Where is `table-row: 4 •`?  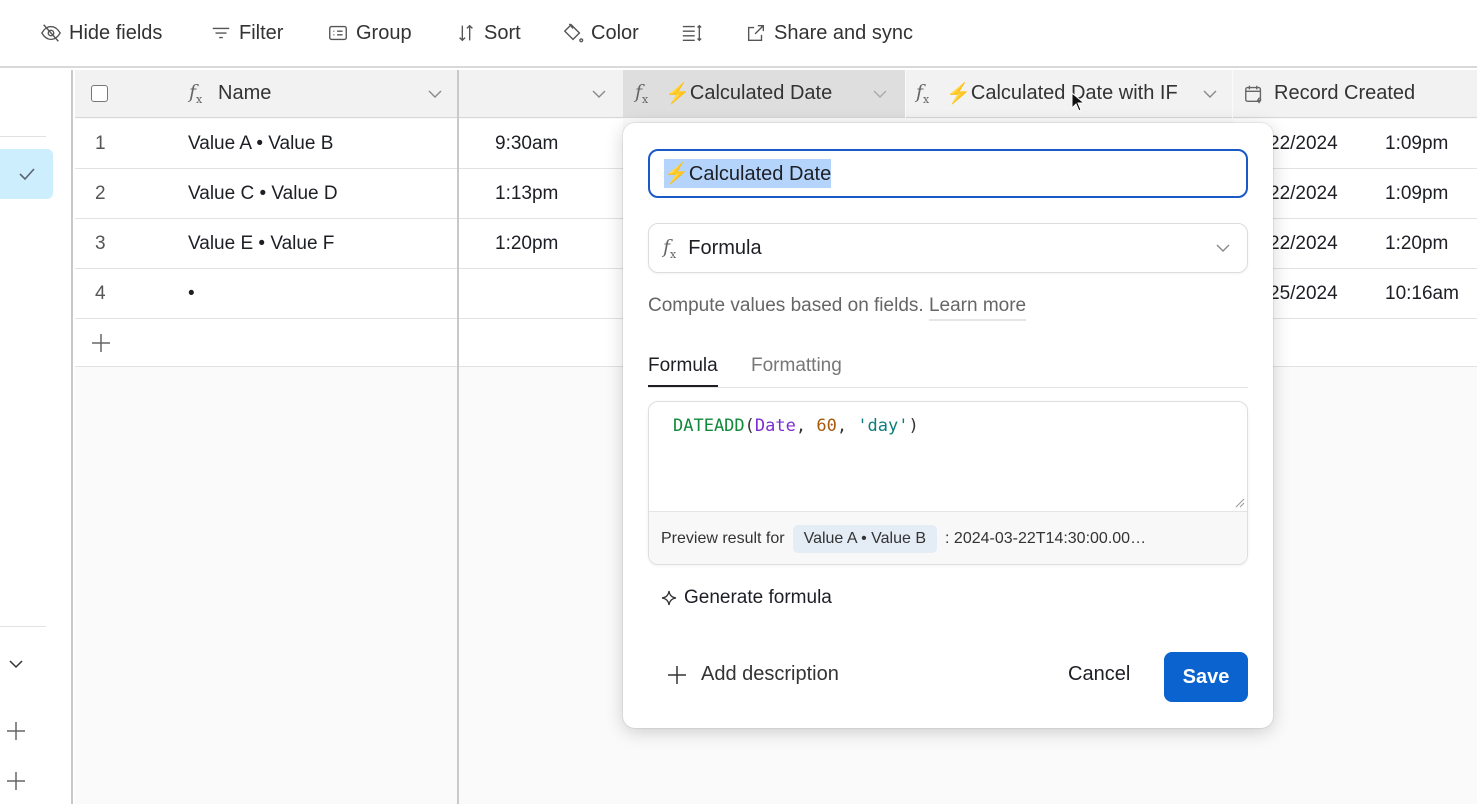
table-row: 4 • is located at coordinates (349, 294).